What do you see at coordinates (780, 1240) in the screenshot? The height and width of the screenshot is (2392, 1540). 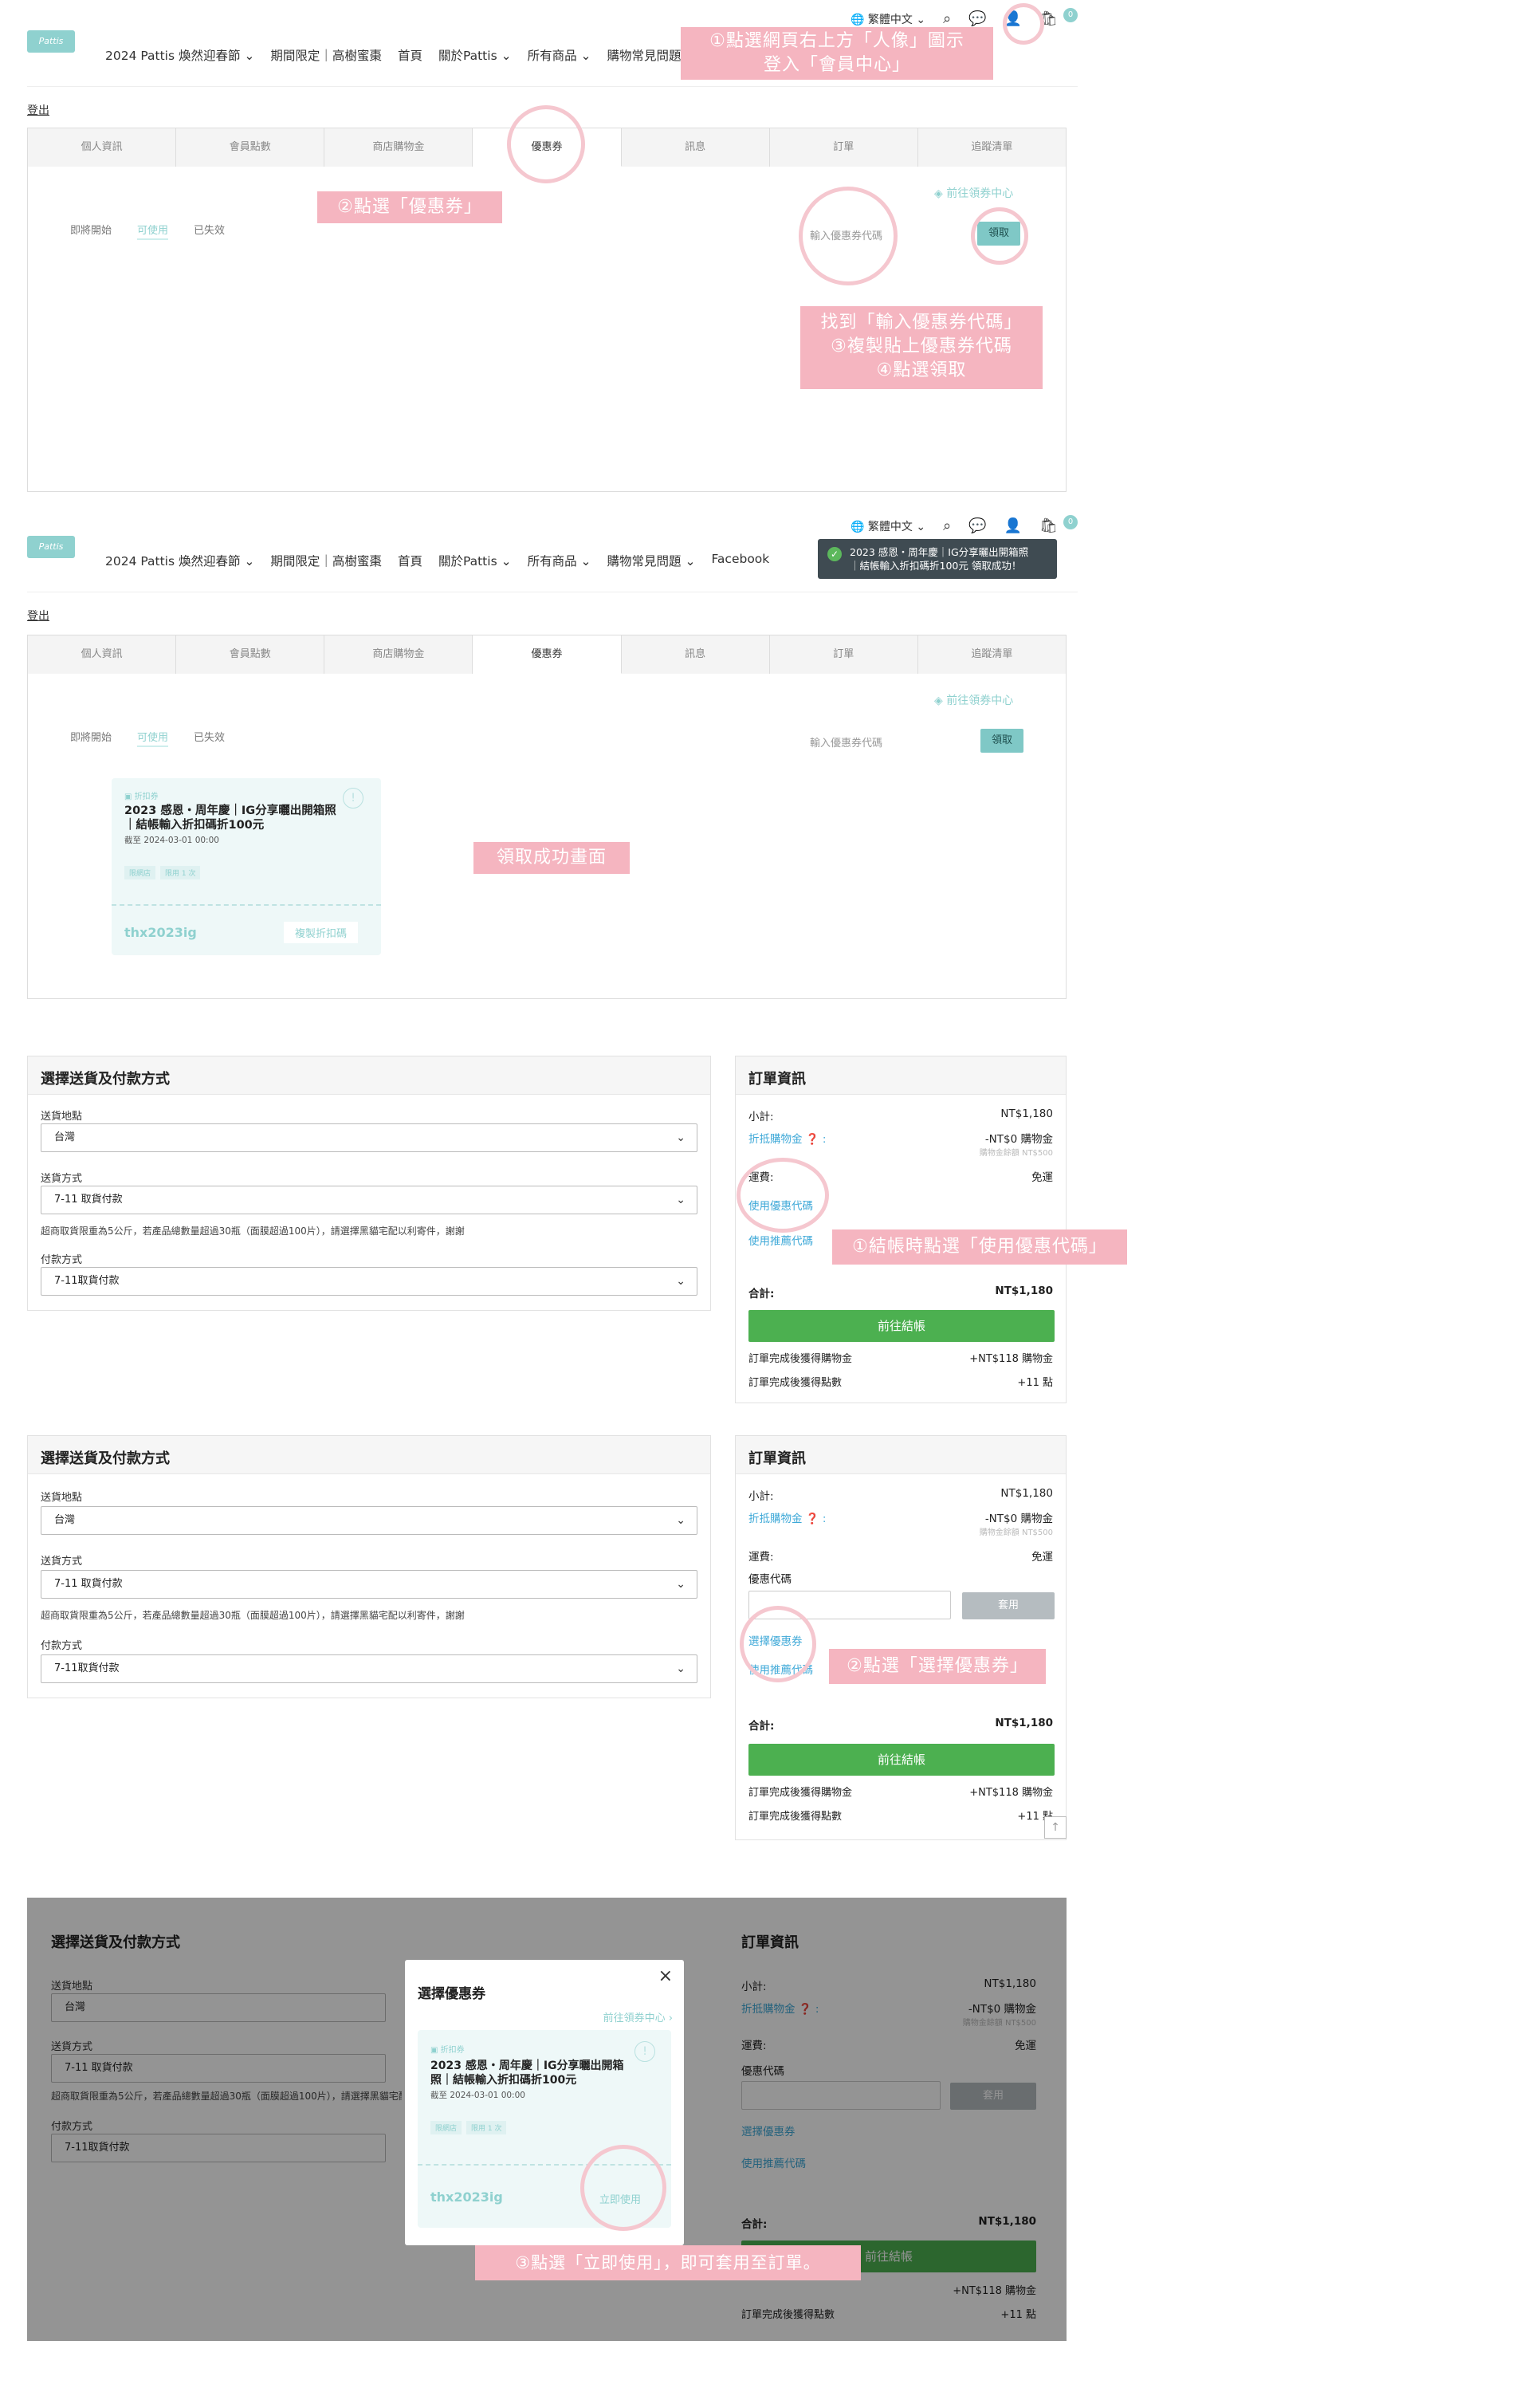 I see `use-referral-code-link: 使用推薦代碼` at bounding box center [780, 1240].